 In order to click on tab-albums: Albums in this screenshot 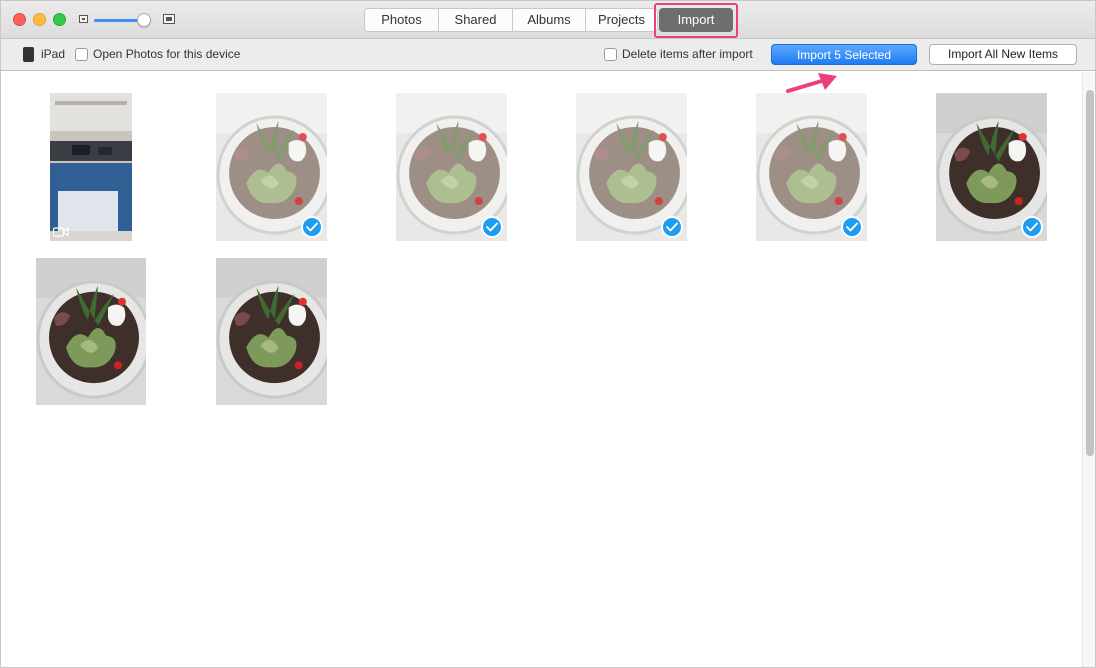, I will do `click(549, 20)`.